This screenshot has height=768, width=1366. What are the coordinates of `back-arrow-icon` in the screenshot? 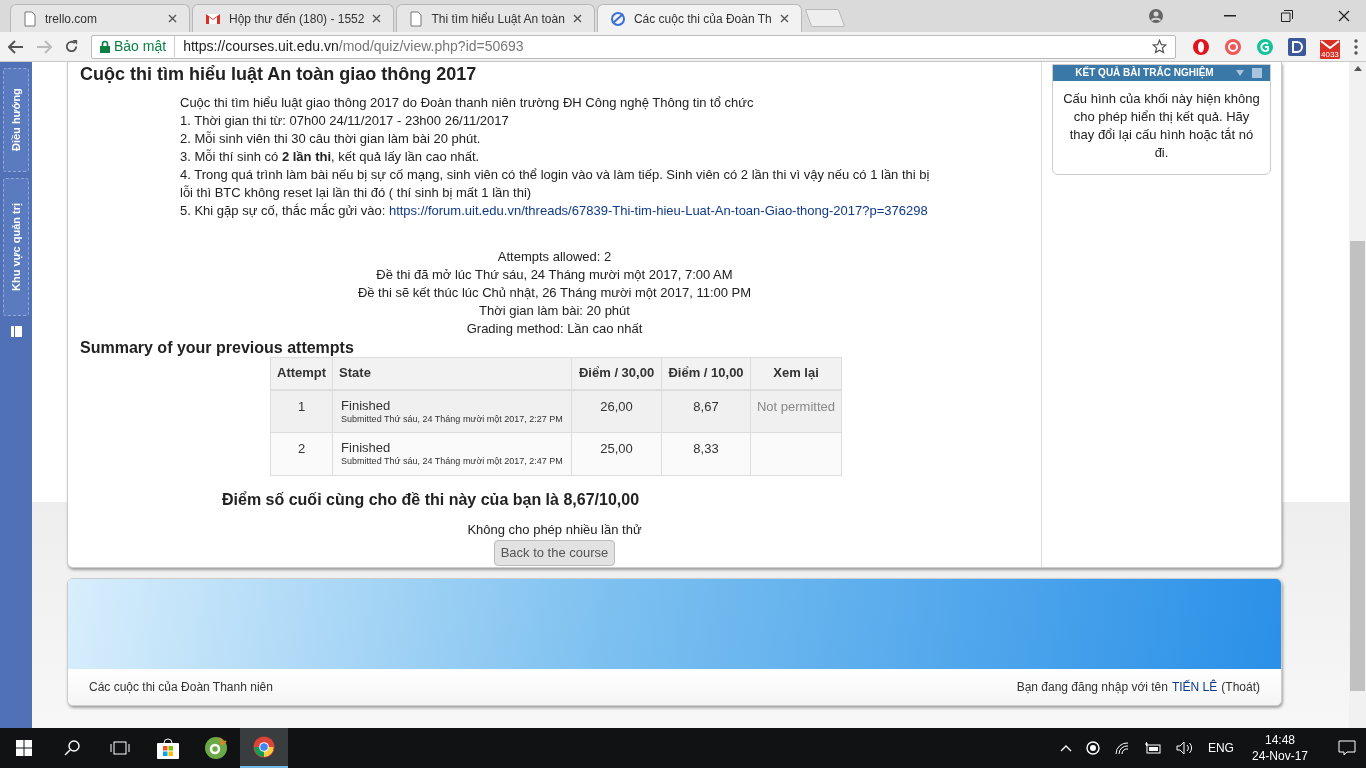 It's located at (16, 46).